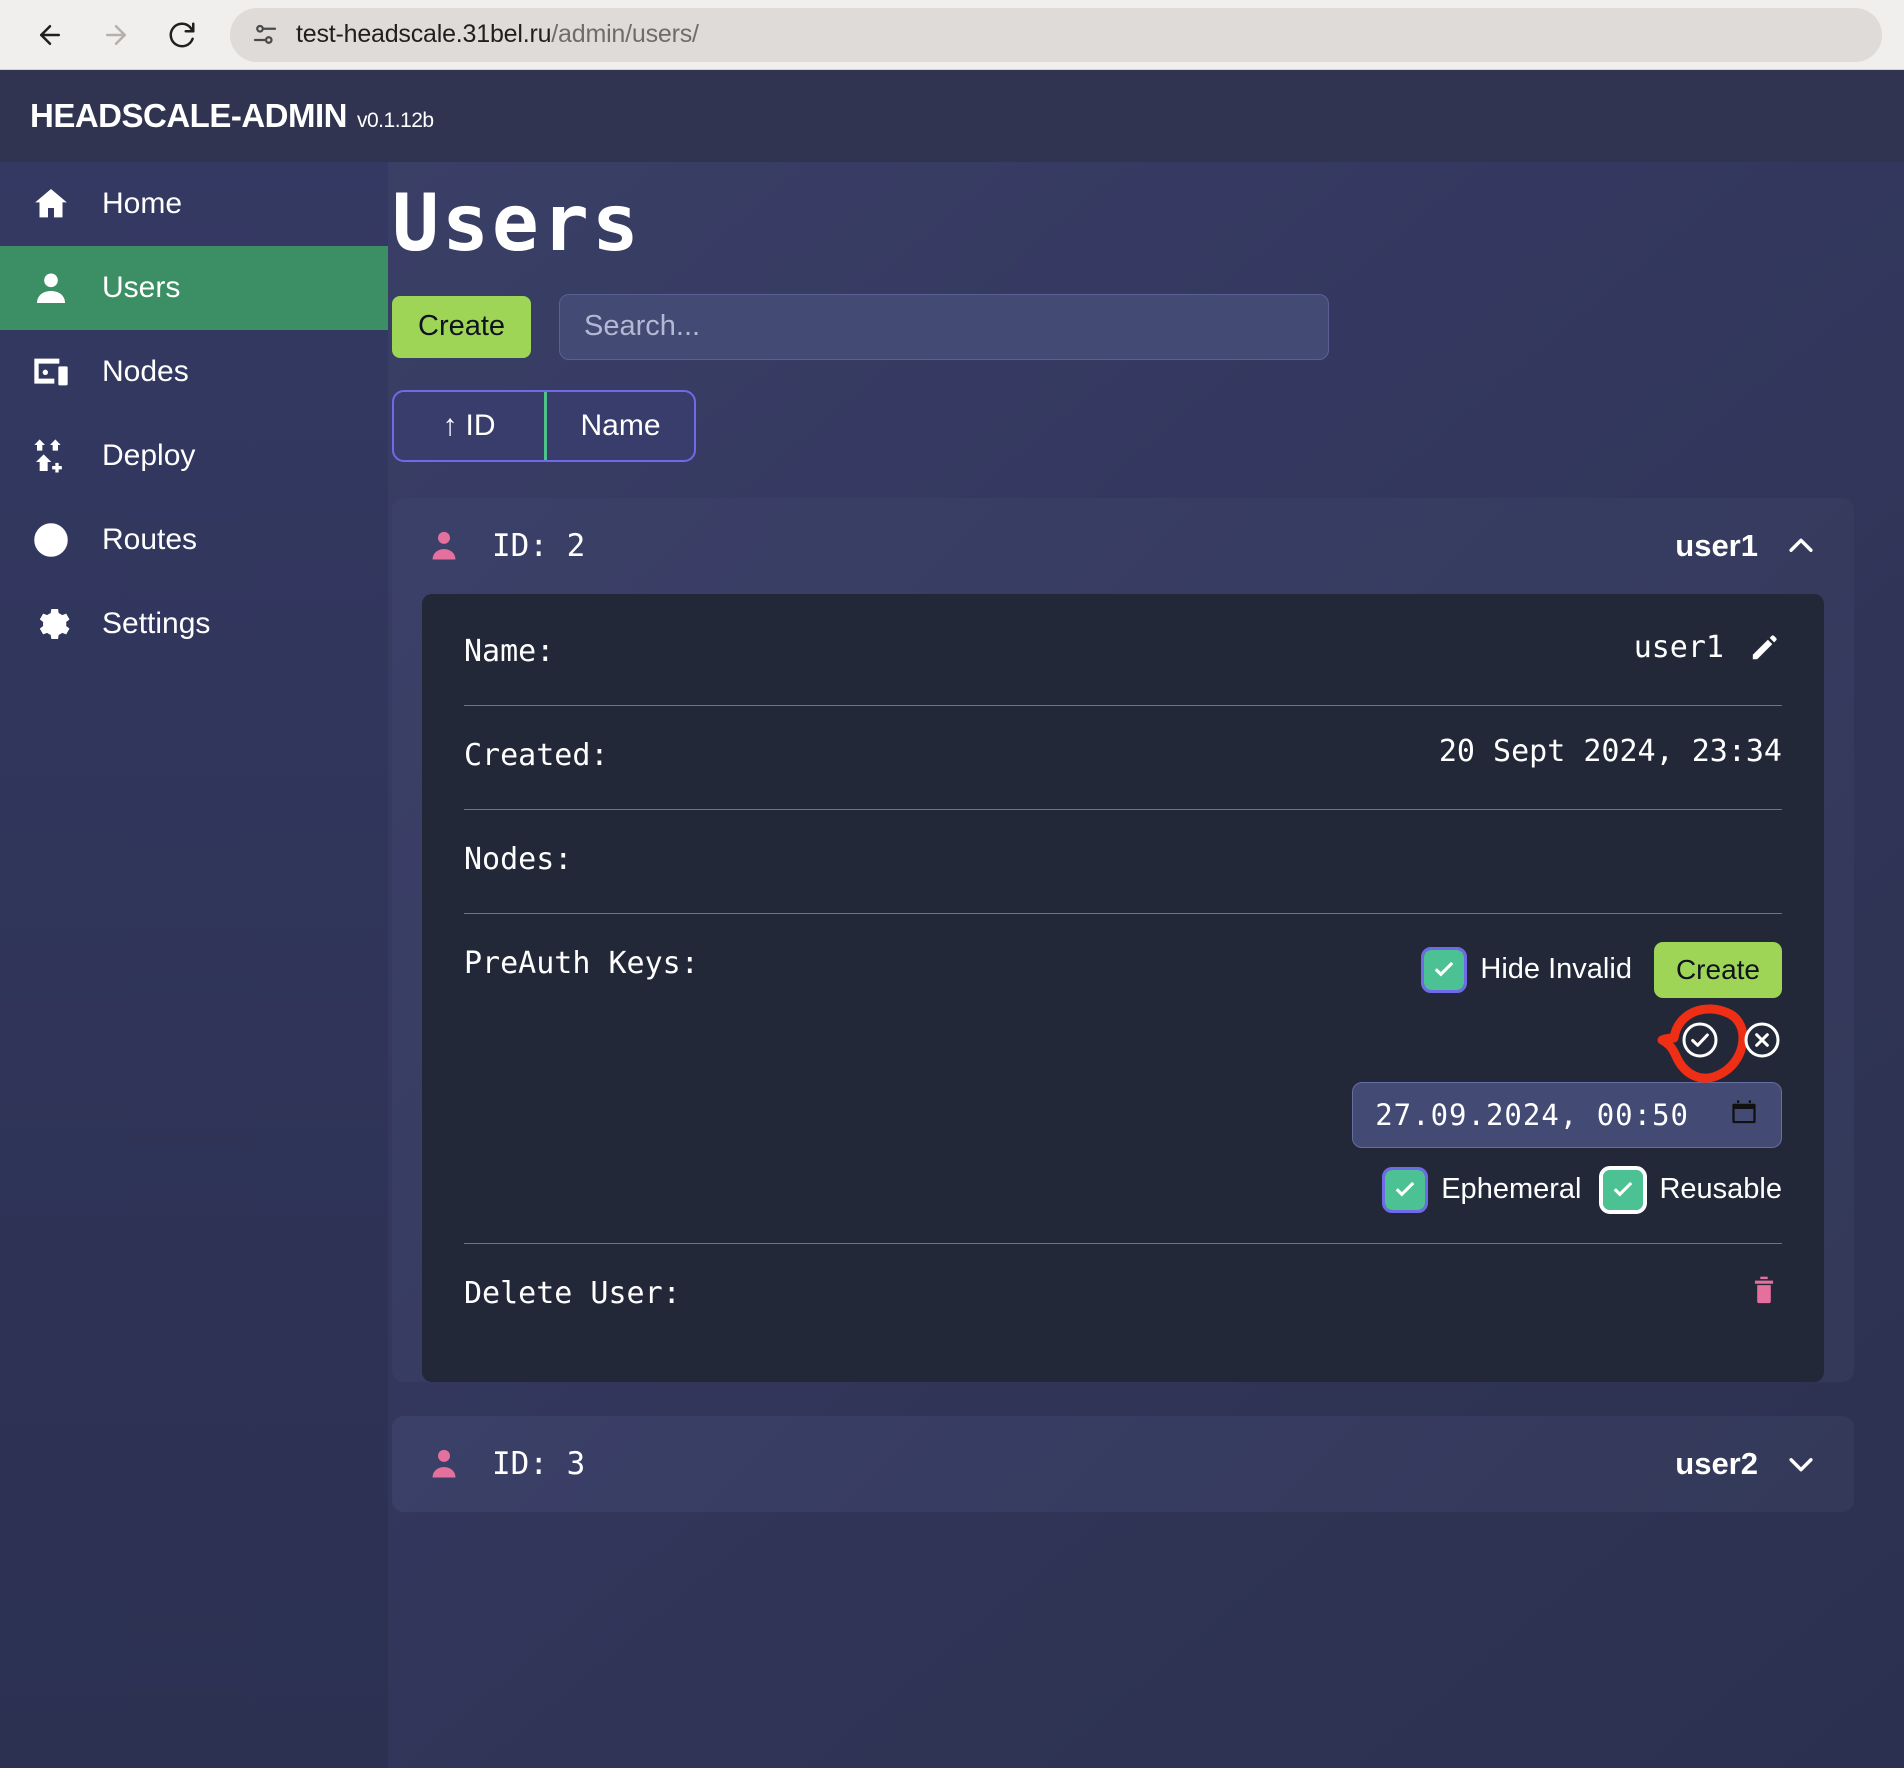  What do you see at coordinates (50, 35) in the screenshot?
I see `back-icon` at bounding box center [50, 35].